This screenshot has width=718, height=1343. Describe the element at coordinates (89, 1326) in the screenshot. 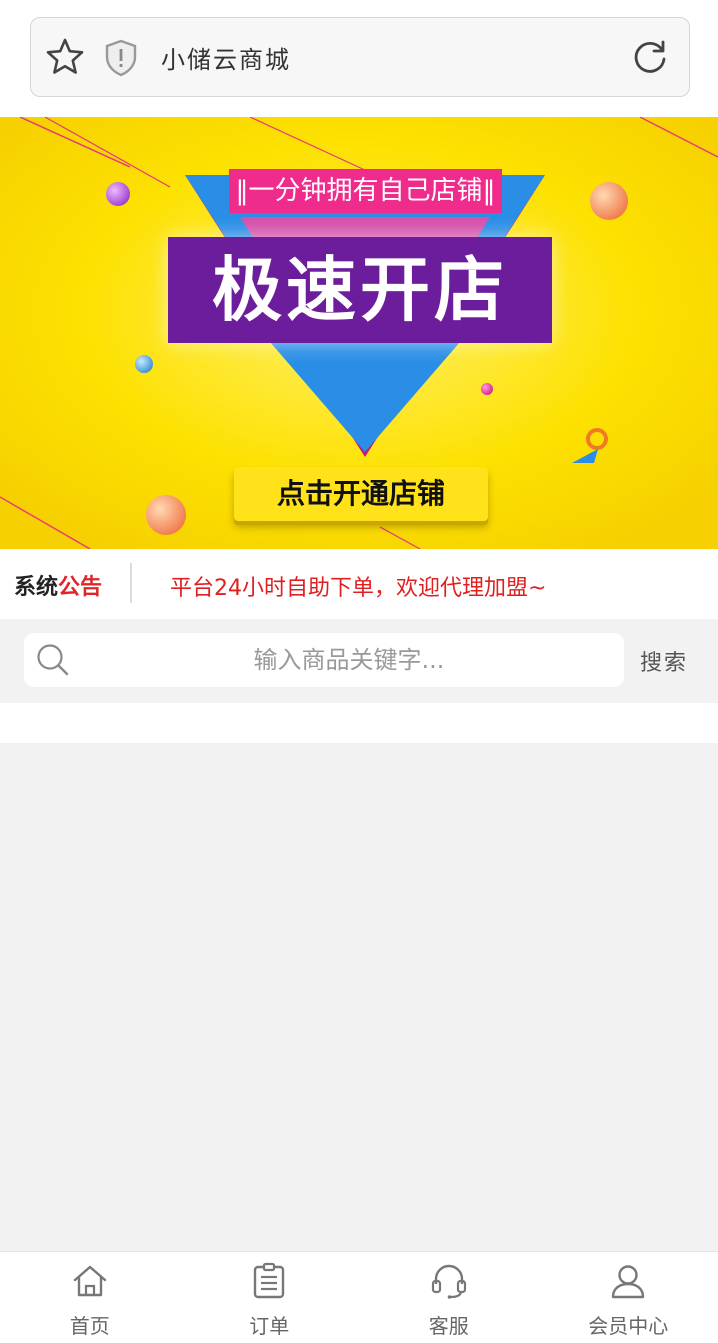

I see `tab-label: 首页` at that location.